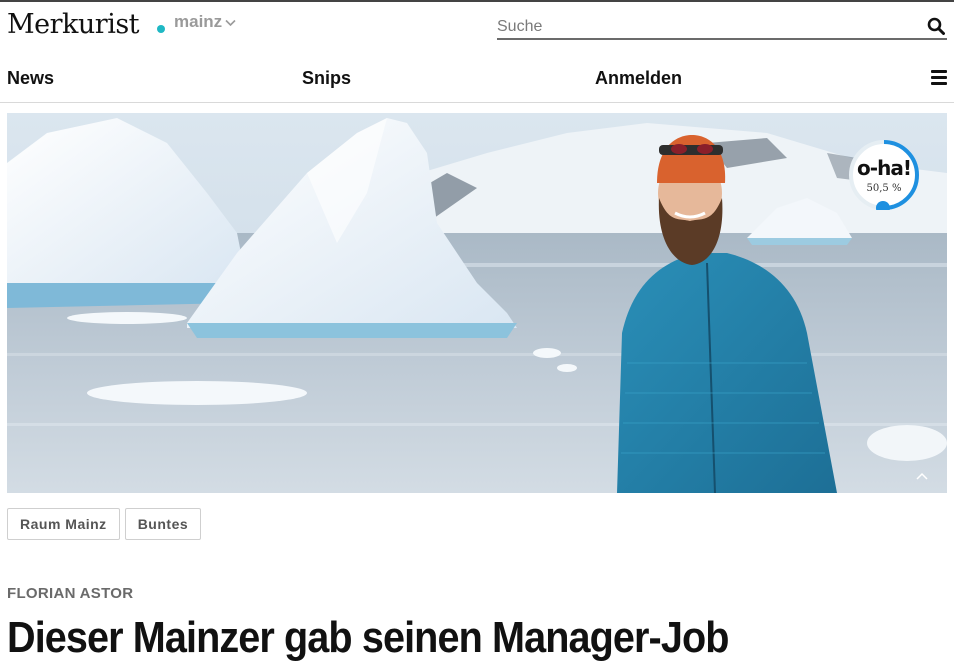 The height and width of the screenshot is (666, 954). Describe the element at coordinates (884, 168) in the screenshot. I see `rating-title: o-ha!` at that location.